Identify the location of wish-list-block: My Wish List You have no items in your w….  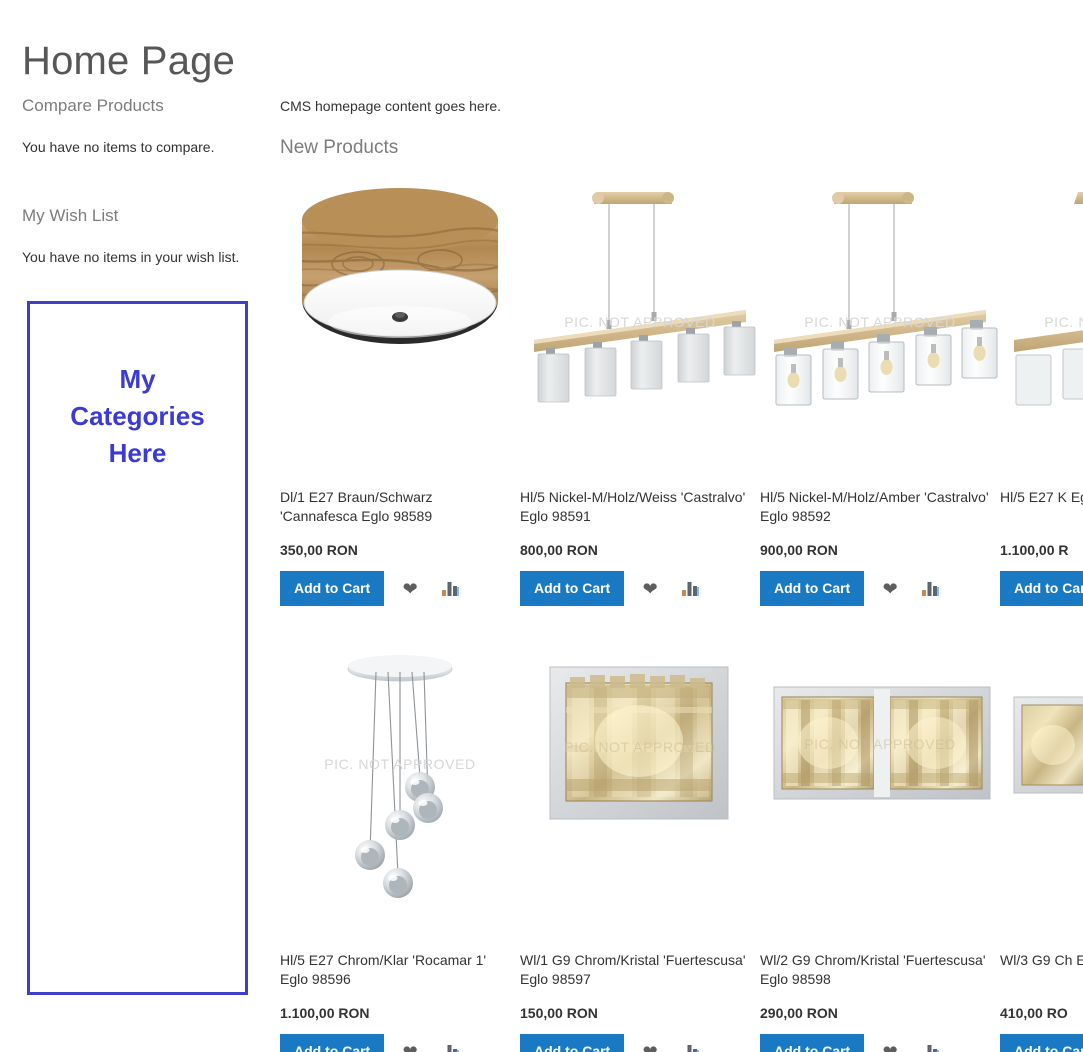
(138, 237).